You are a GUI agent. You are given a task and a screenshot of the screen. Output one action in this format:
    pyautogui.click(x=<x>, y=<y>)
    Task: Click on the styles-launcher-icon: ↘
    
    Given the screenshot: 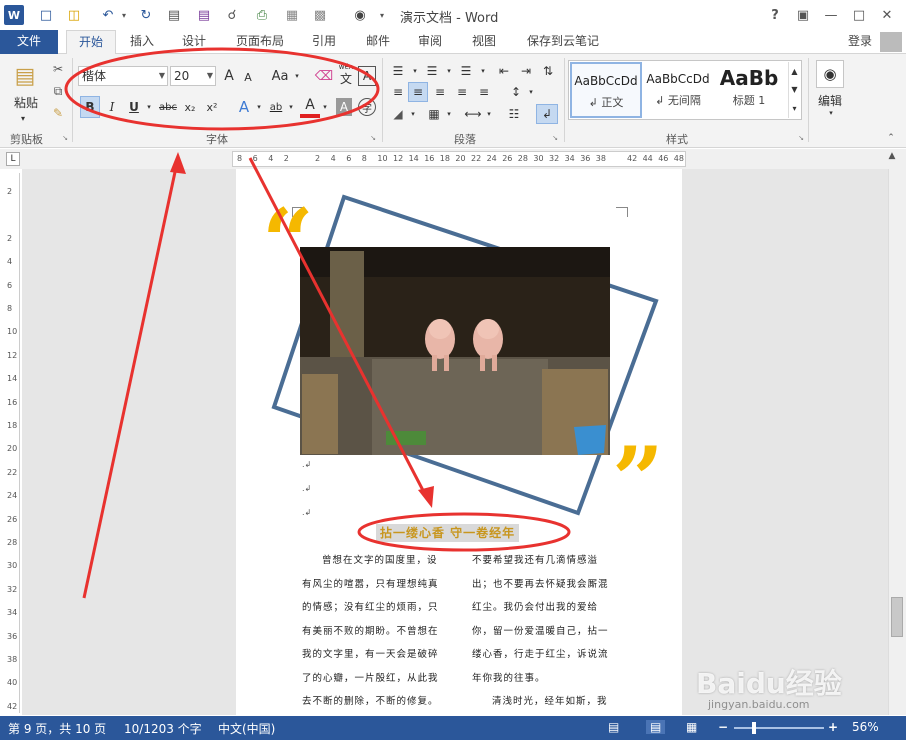 What is the action you would take?
    pyautogui.click(x=801, y=138)
    